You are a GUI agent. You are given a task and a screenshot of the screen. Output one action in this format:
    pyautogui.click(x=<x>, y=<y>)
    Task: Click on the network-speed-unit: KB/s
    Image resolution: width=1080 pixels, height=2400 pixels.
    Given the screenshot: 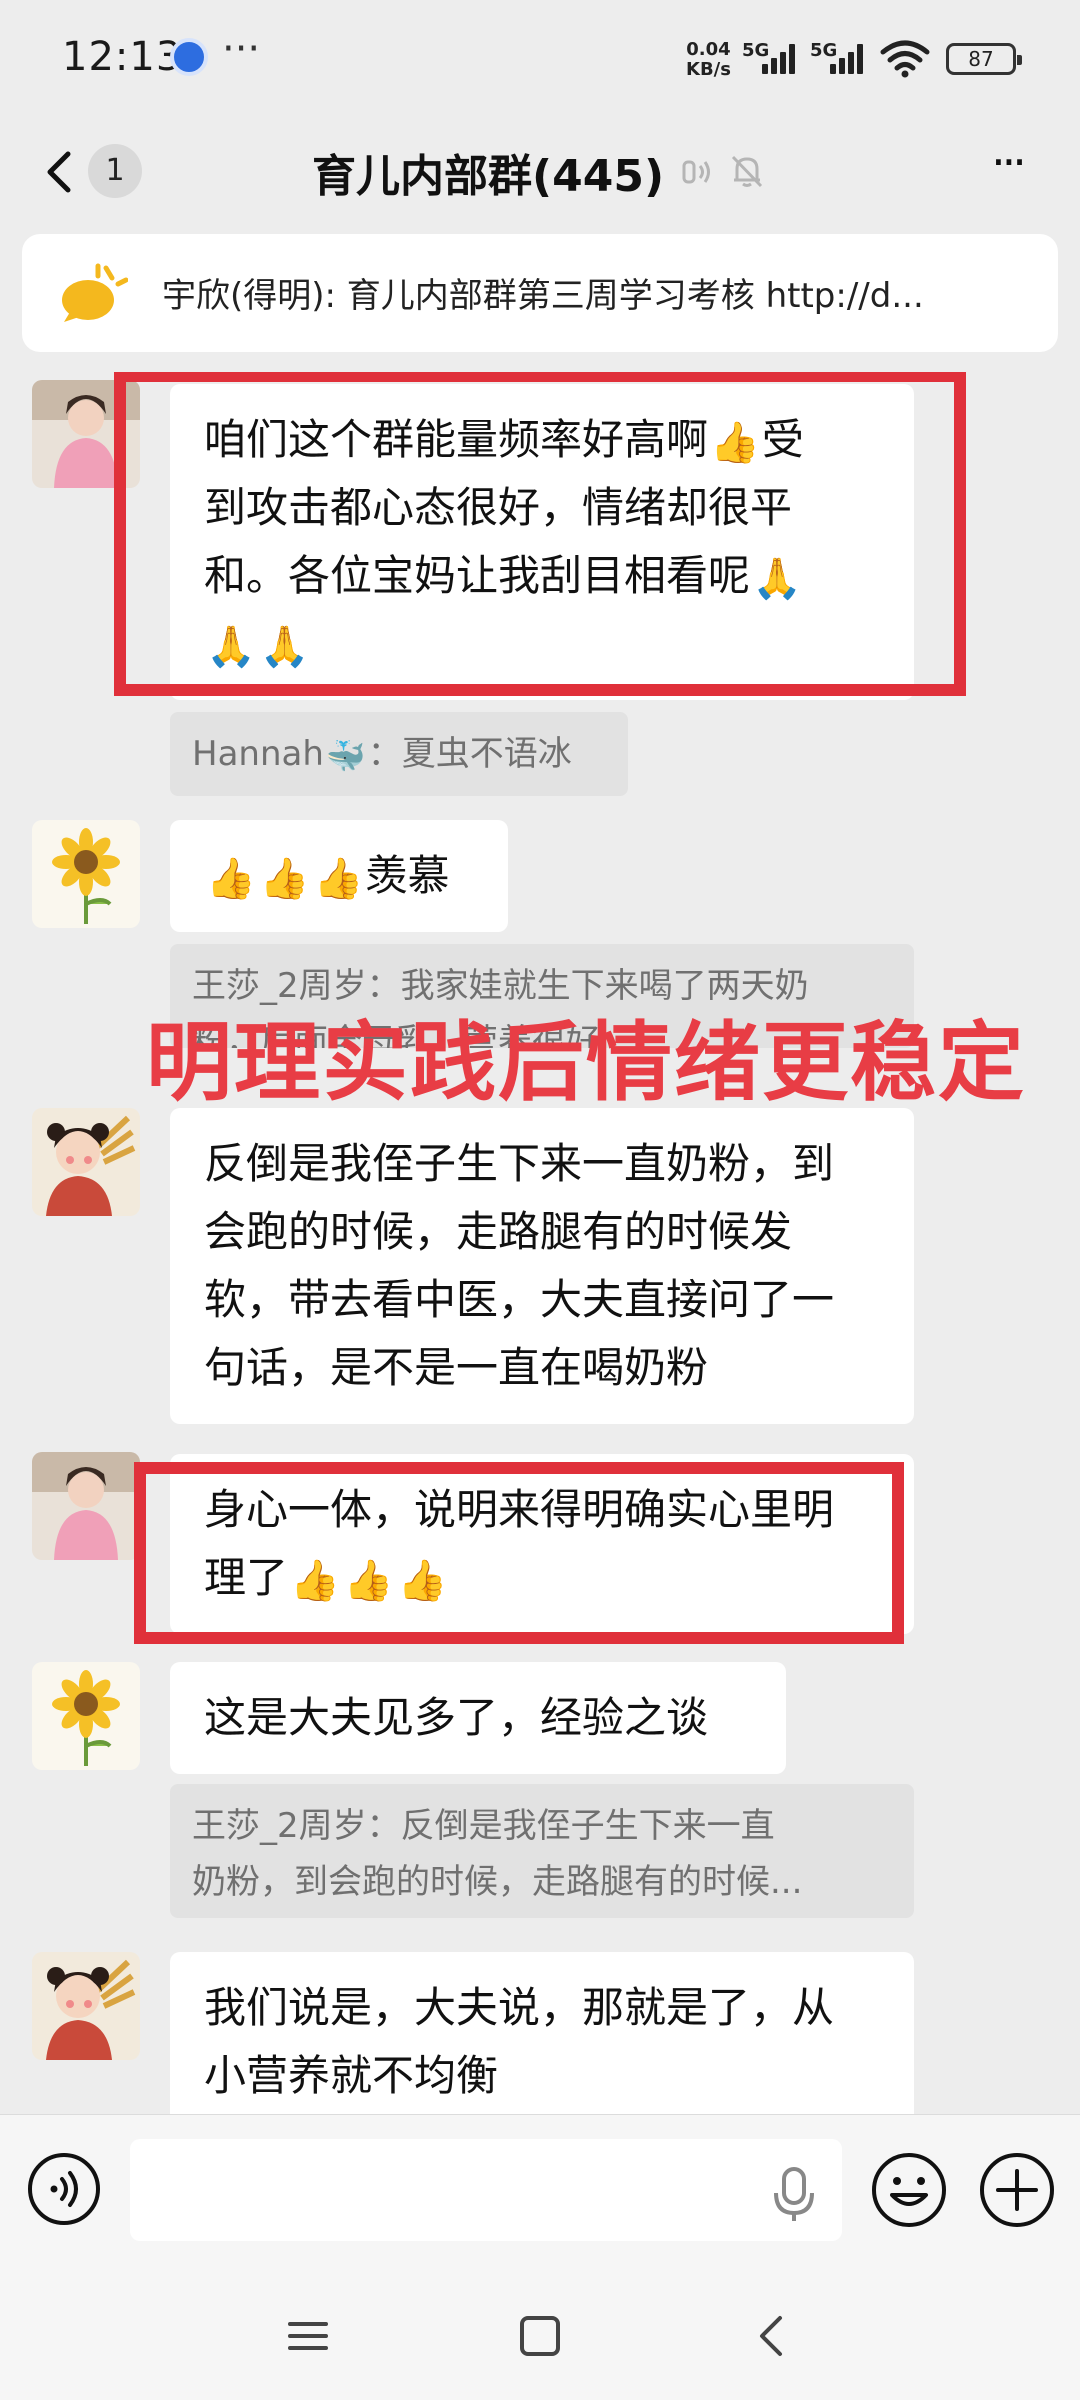 What is the action you would take?
    pyautogui.click(x=708, y=69)
    